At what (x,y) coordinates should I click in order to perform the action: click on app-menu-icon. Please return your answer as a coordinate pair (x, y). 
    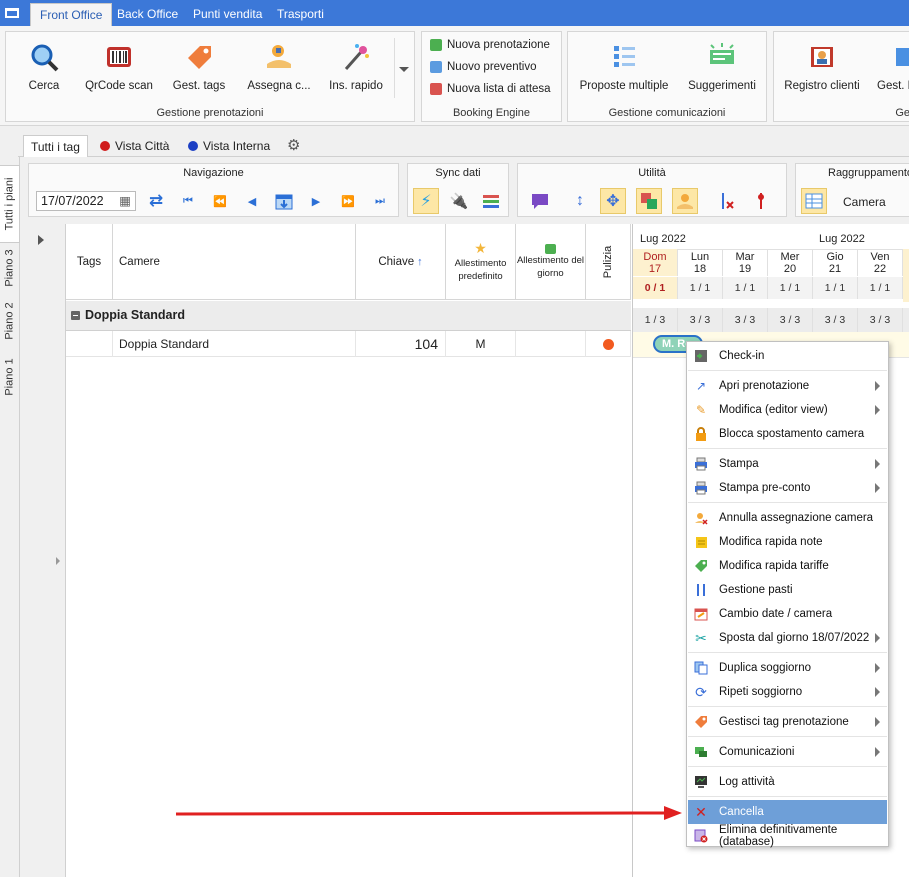
    Looking at the image, I should click on (12, 13).